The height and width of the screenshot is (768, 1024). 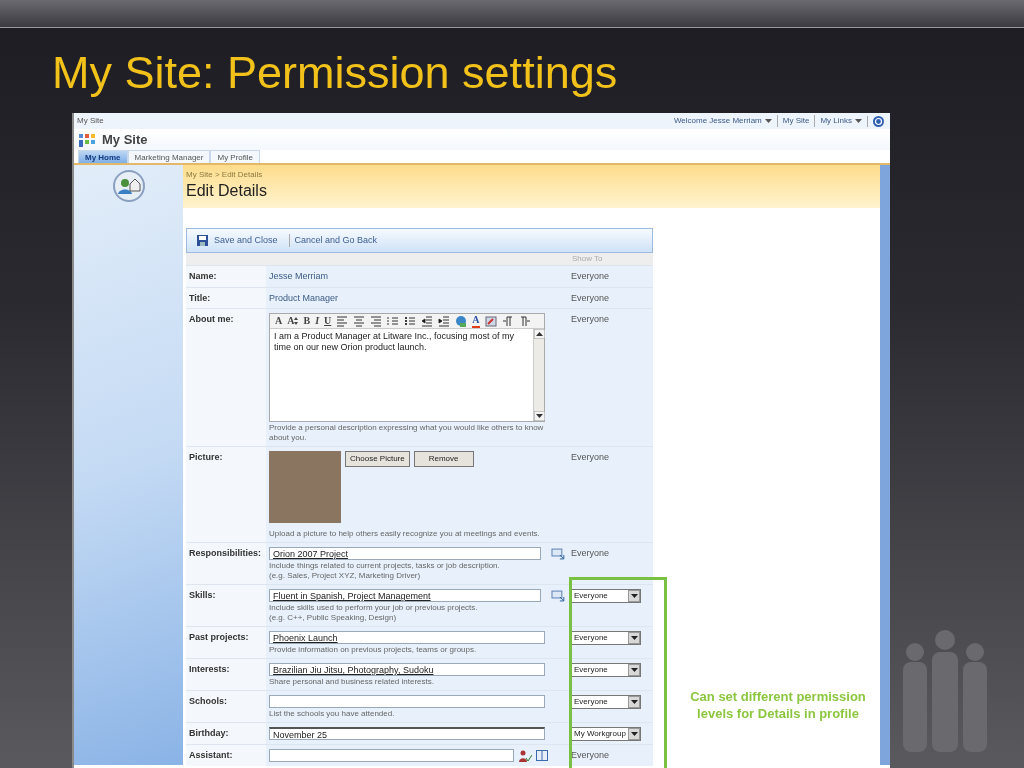 I want to click on remove-button: Remove, so click(x=443, y=459).